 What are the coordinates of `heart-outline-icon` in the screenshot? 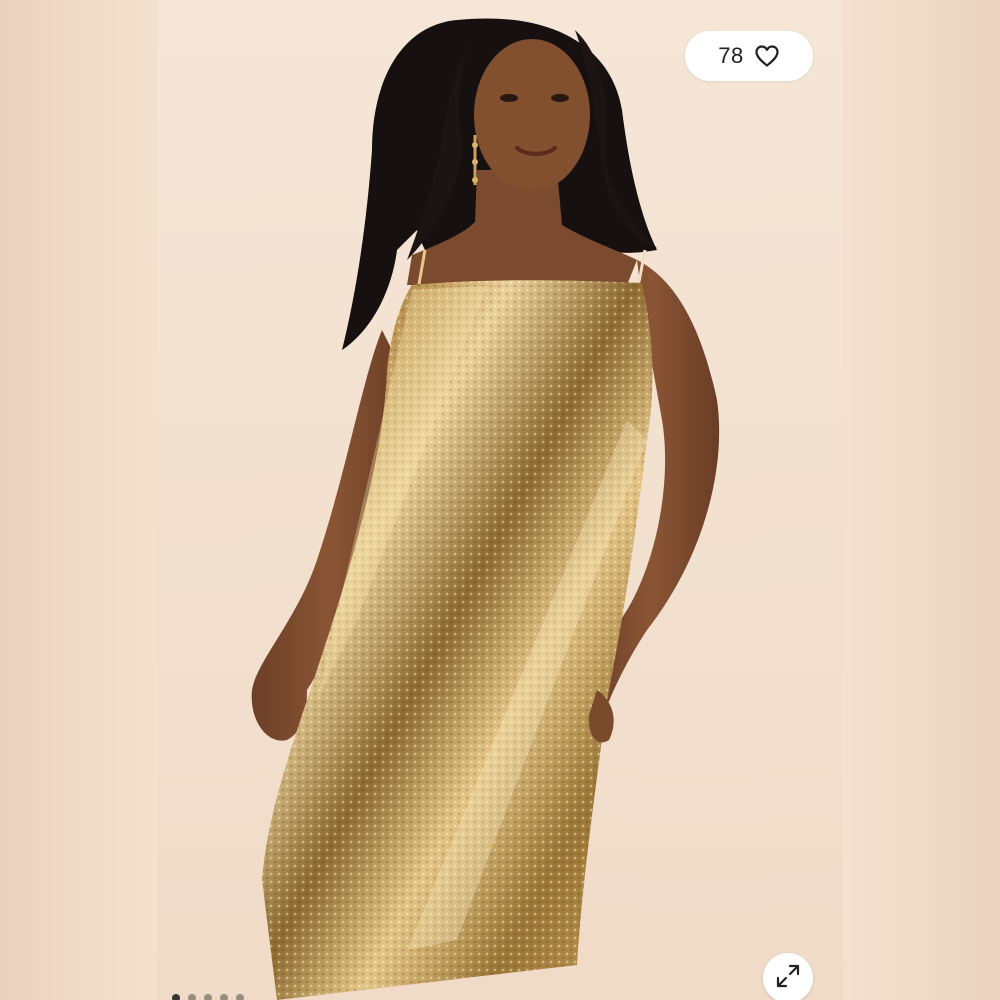 It's located at (767, 56).